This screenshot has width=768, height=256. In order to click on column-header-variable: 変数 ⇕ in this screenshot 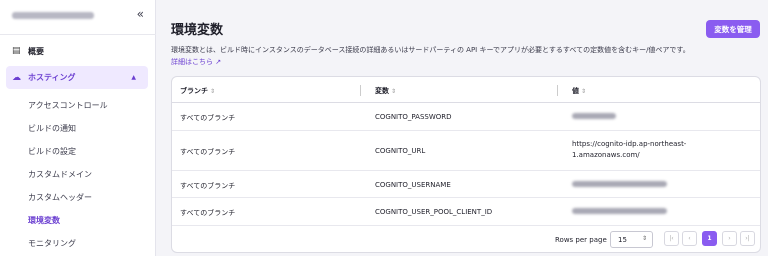, I will do `click(385, 91)`.